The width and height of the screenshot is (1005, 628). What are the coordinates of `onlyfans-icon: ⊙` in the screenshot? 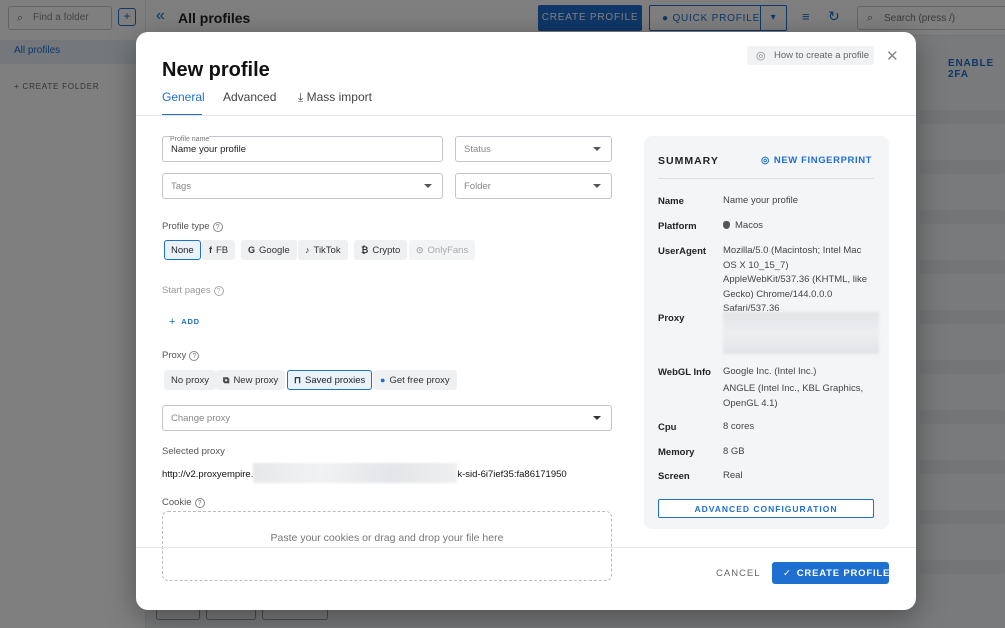 It's located at (420, 250).